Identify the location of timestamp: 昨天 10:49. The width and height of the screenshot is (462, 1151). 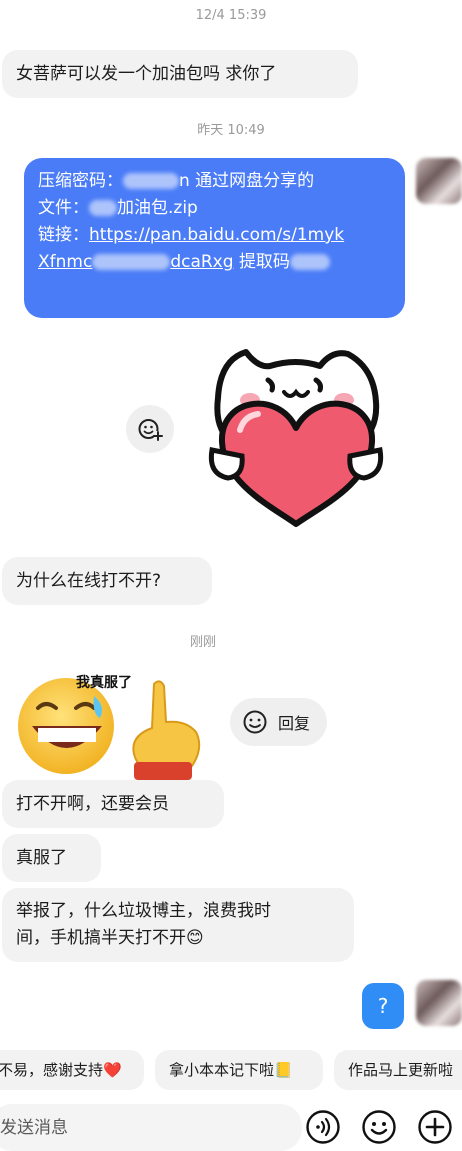
(231, 130).